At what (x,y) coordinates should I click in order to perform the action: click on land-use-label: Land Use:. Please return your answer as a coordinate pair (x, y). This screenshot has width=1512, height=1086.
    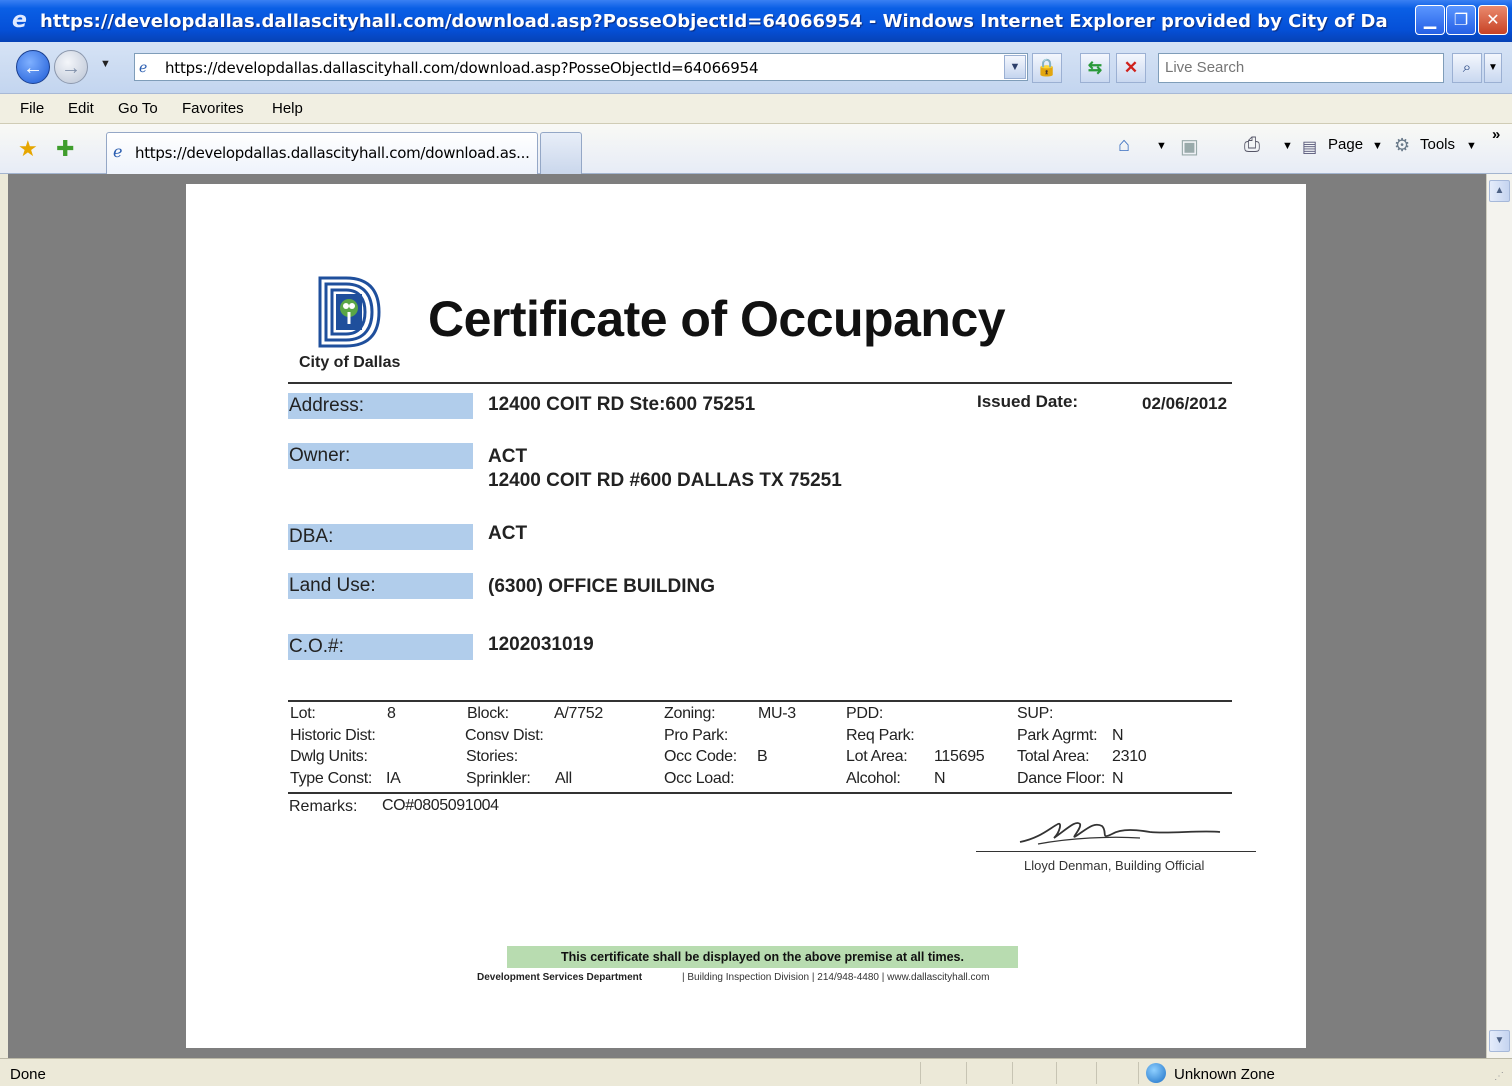
    Looking at the image, I should click on (380, 586).